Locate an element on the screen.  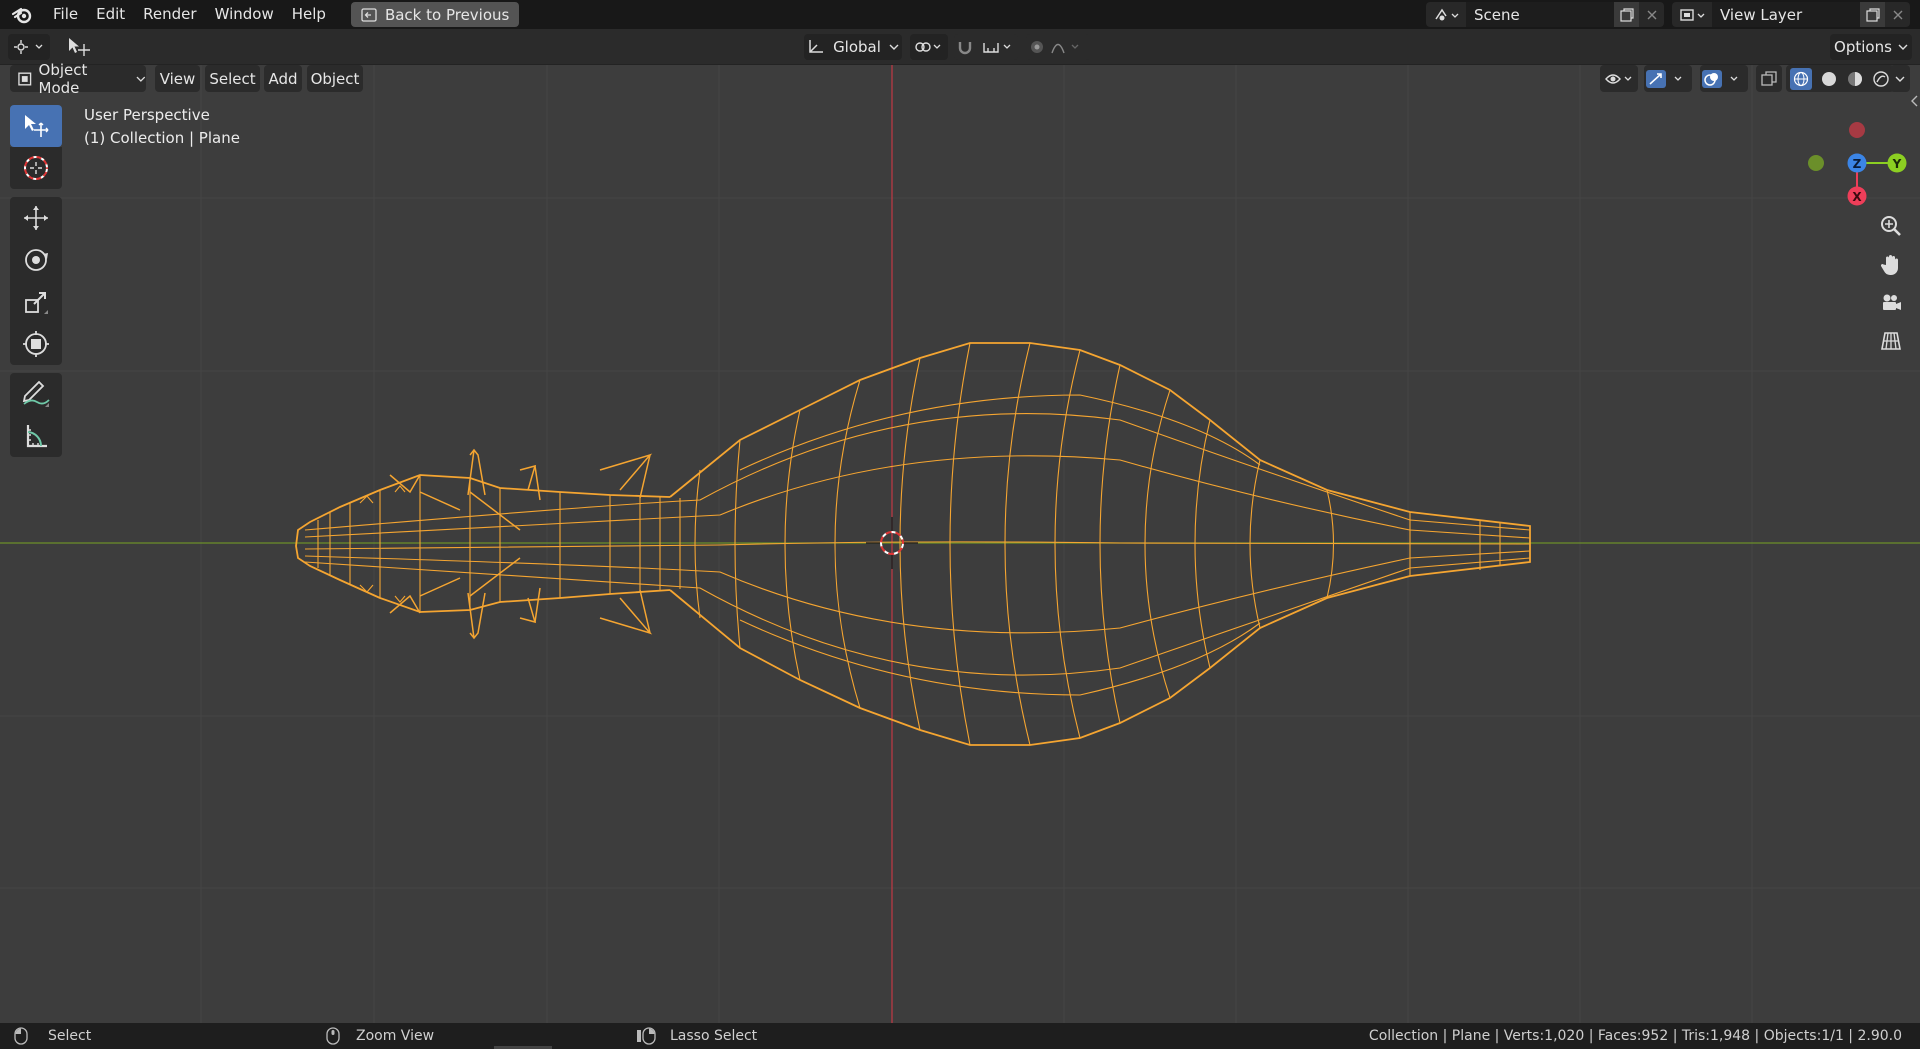
gizmo-y-label: Y is located at coordinates (1897, 164).